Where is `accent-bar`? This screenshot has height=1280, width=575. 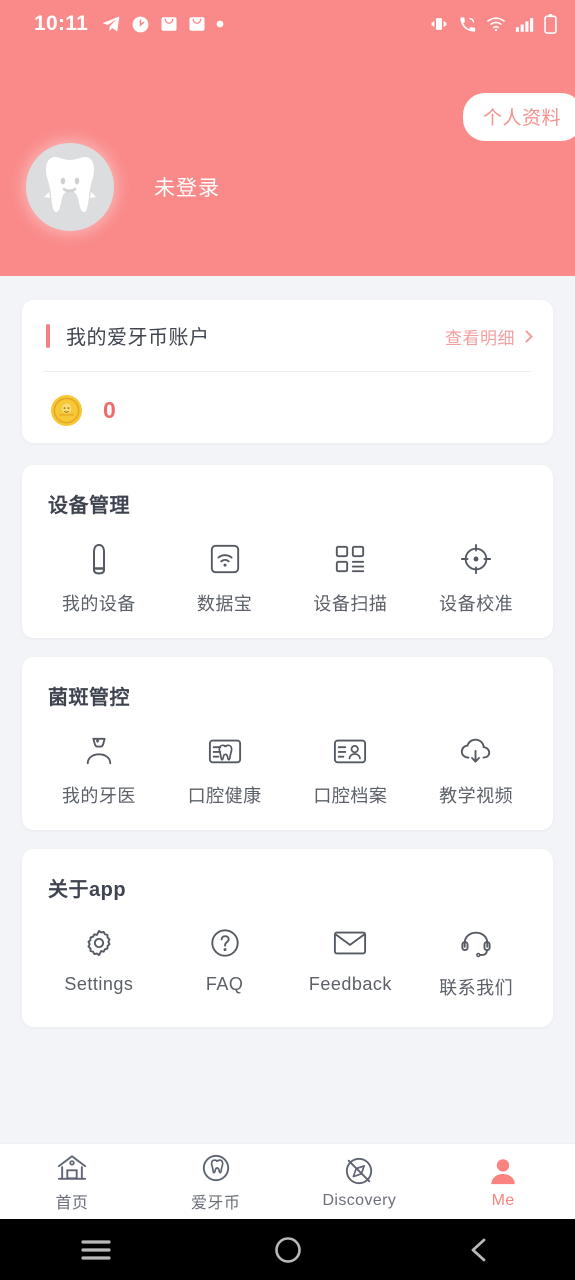
accent-bar is located at coordinates (48, 335).